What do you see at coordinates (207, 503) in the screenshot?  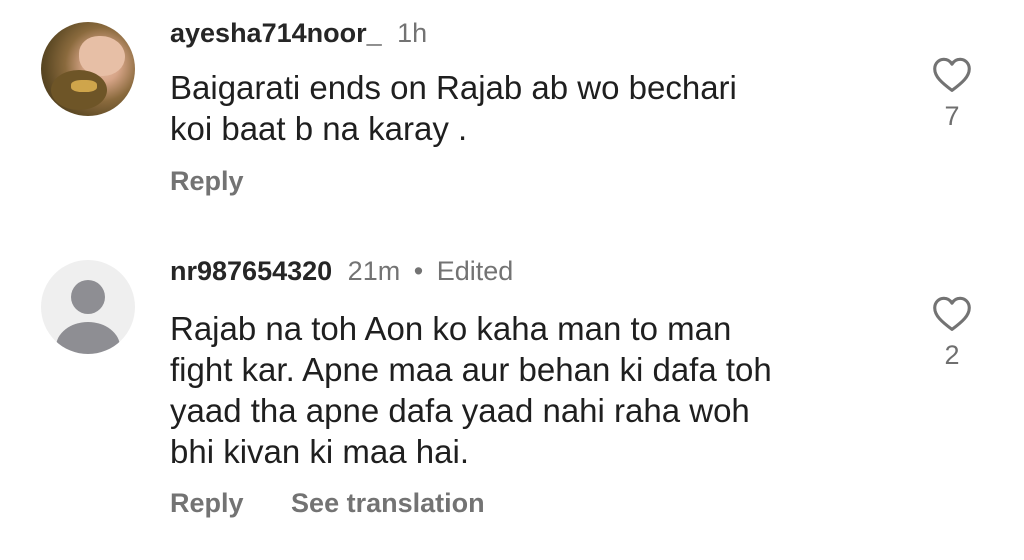 I see `reply-button: Reply` at bounding box center [207, 503].